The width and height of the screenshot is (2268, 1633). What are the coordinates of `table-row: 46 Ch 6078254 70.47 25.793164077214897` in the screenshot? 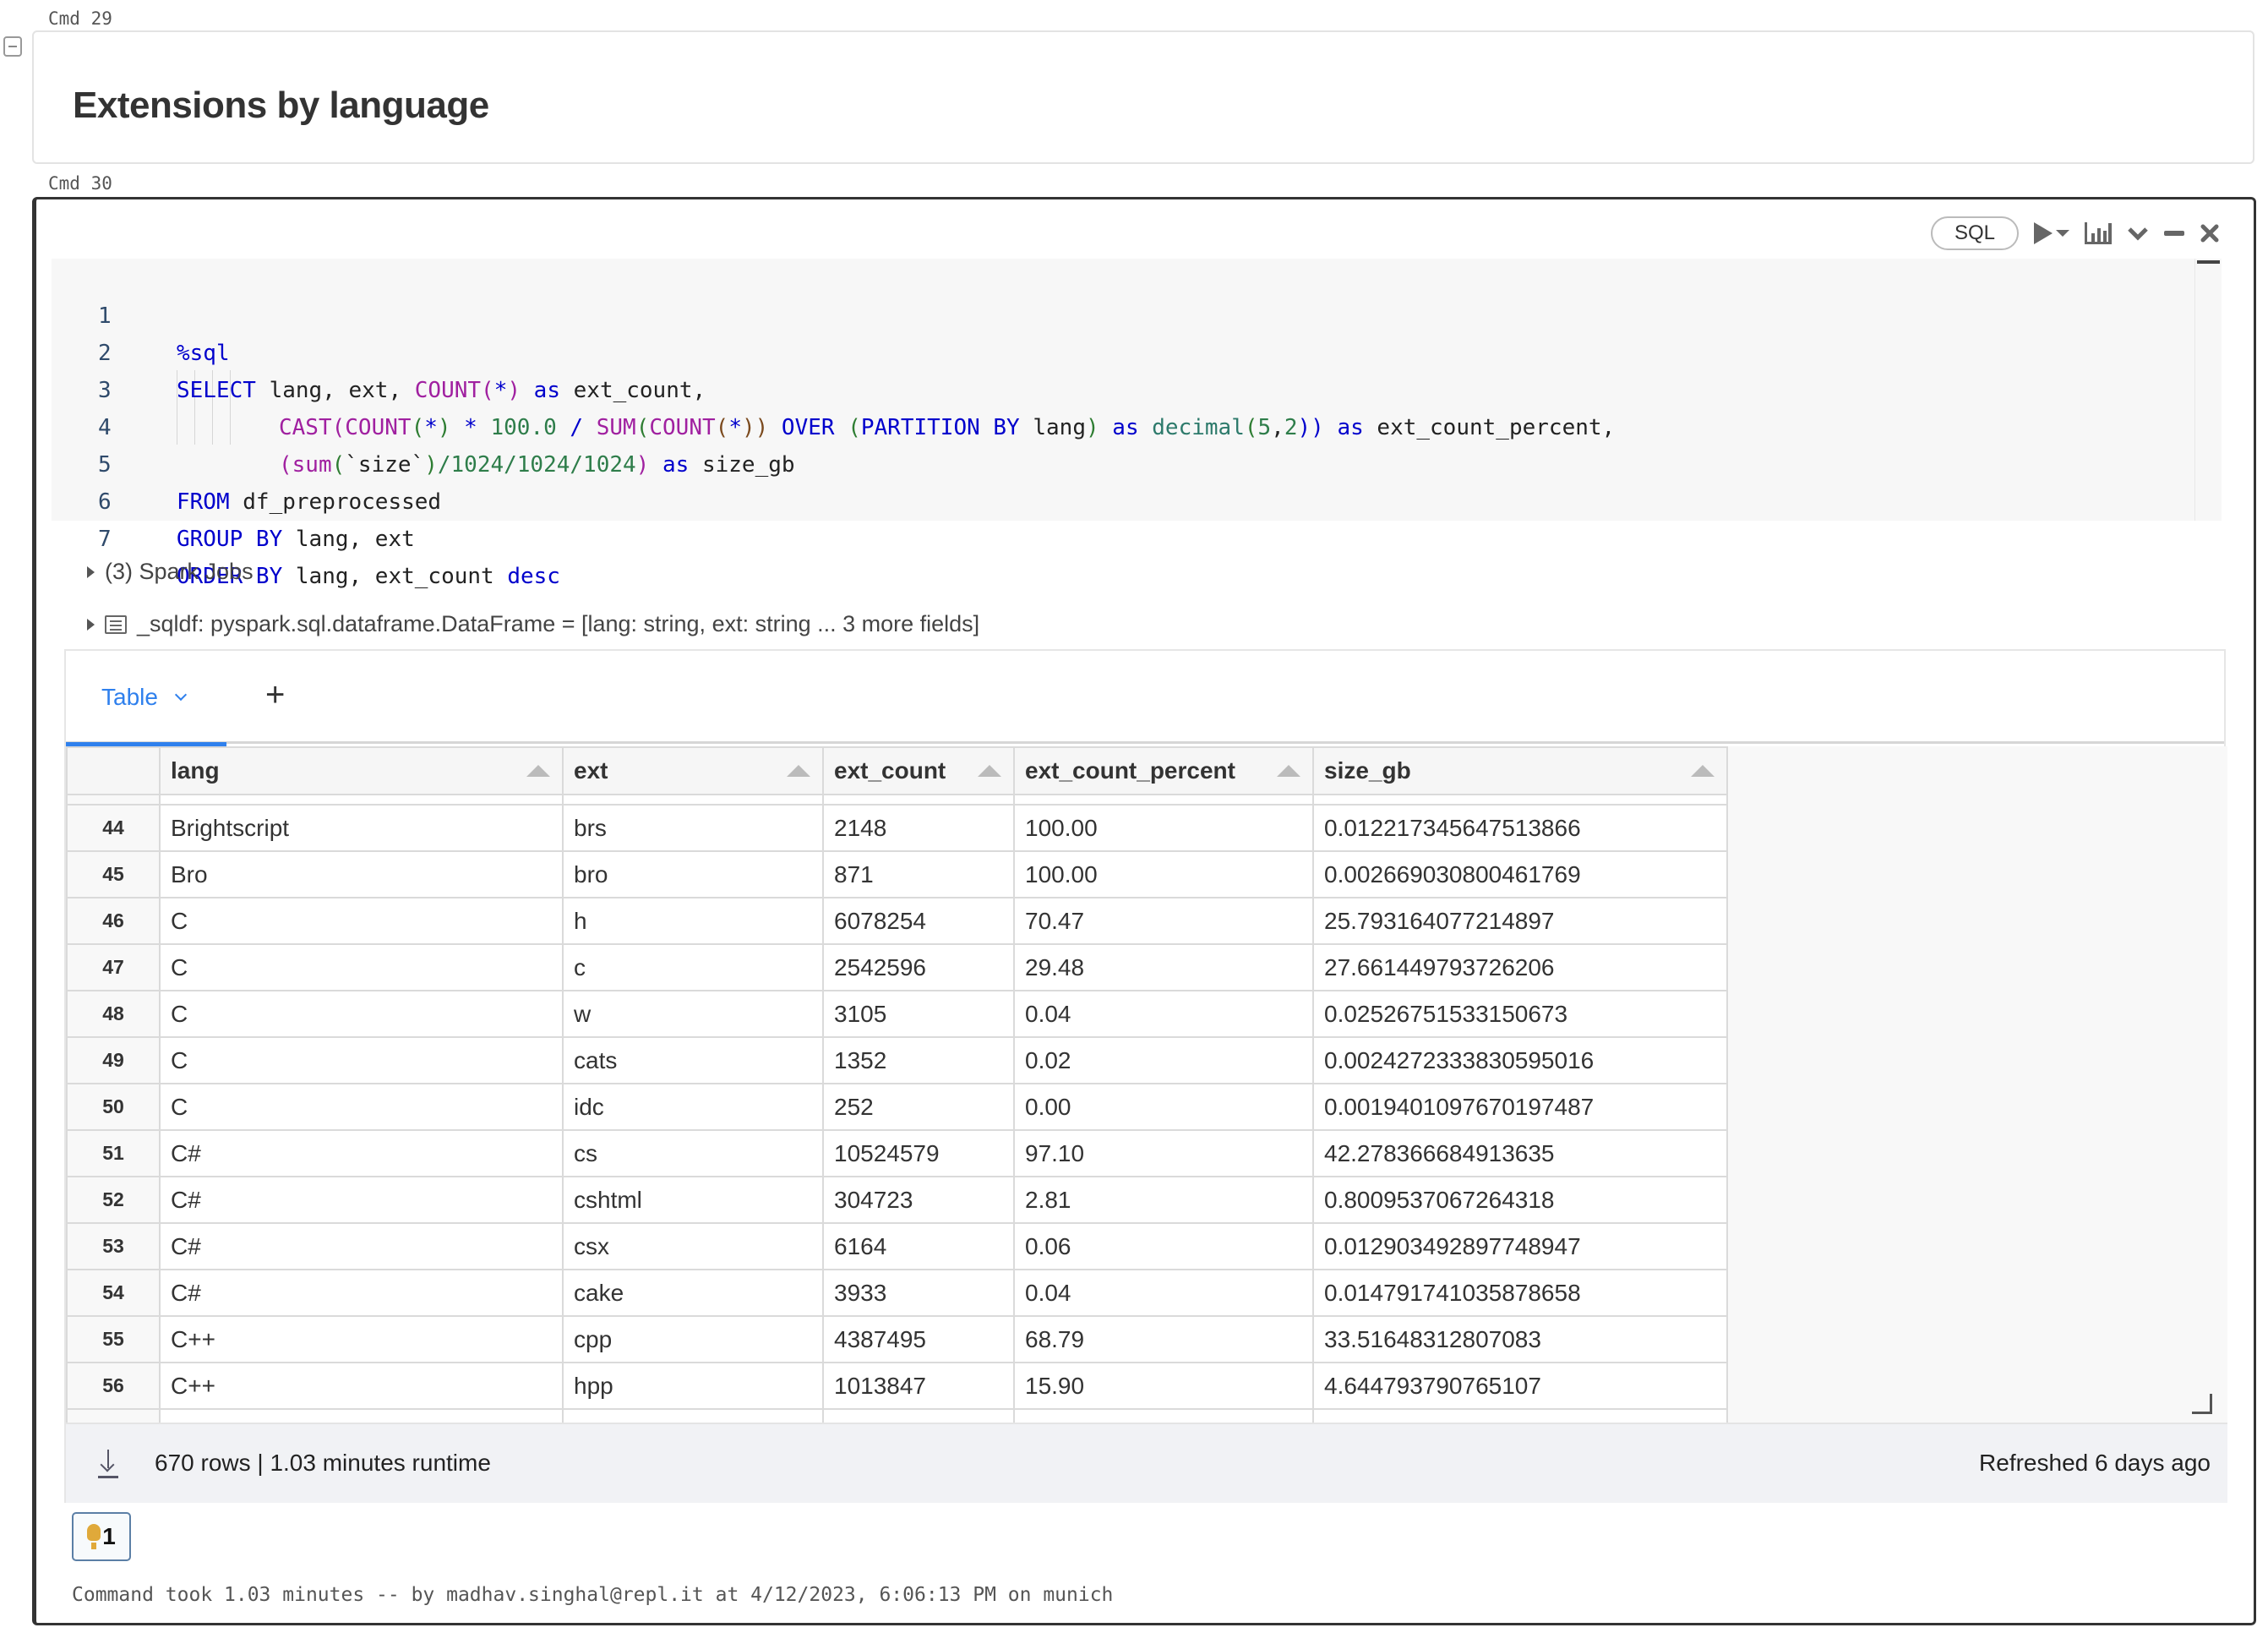 It's located at (897, 921).